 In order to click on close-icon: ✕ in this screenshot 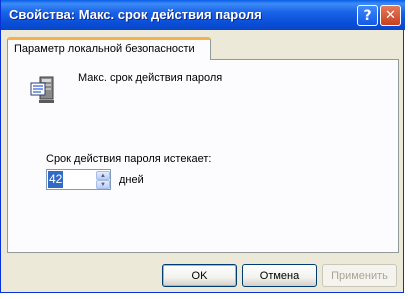, I will do `click(390, 15)`.